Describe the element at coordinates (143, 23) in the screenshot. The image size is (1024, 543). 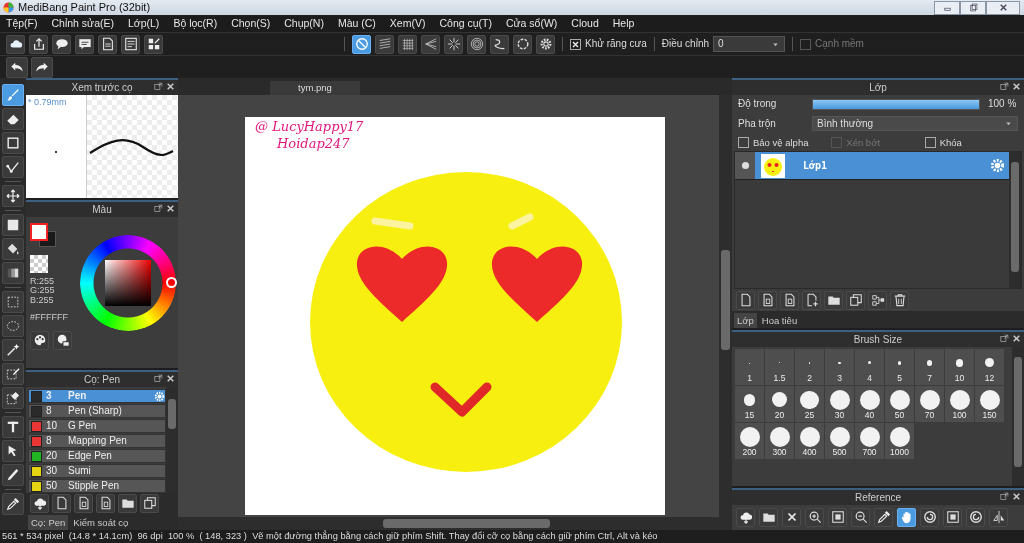
I see `menu-item: Lớp(L)` at that location.